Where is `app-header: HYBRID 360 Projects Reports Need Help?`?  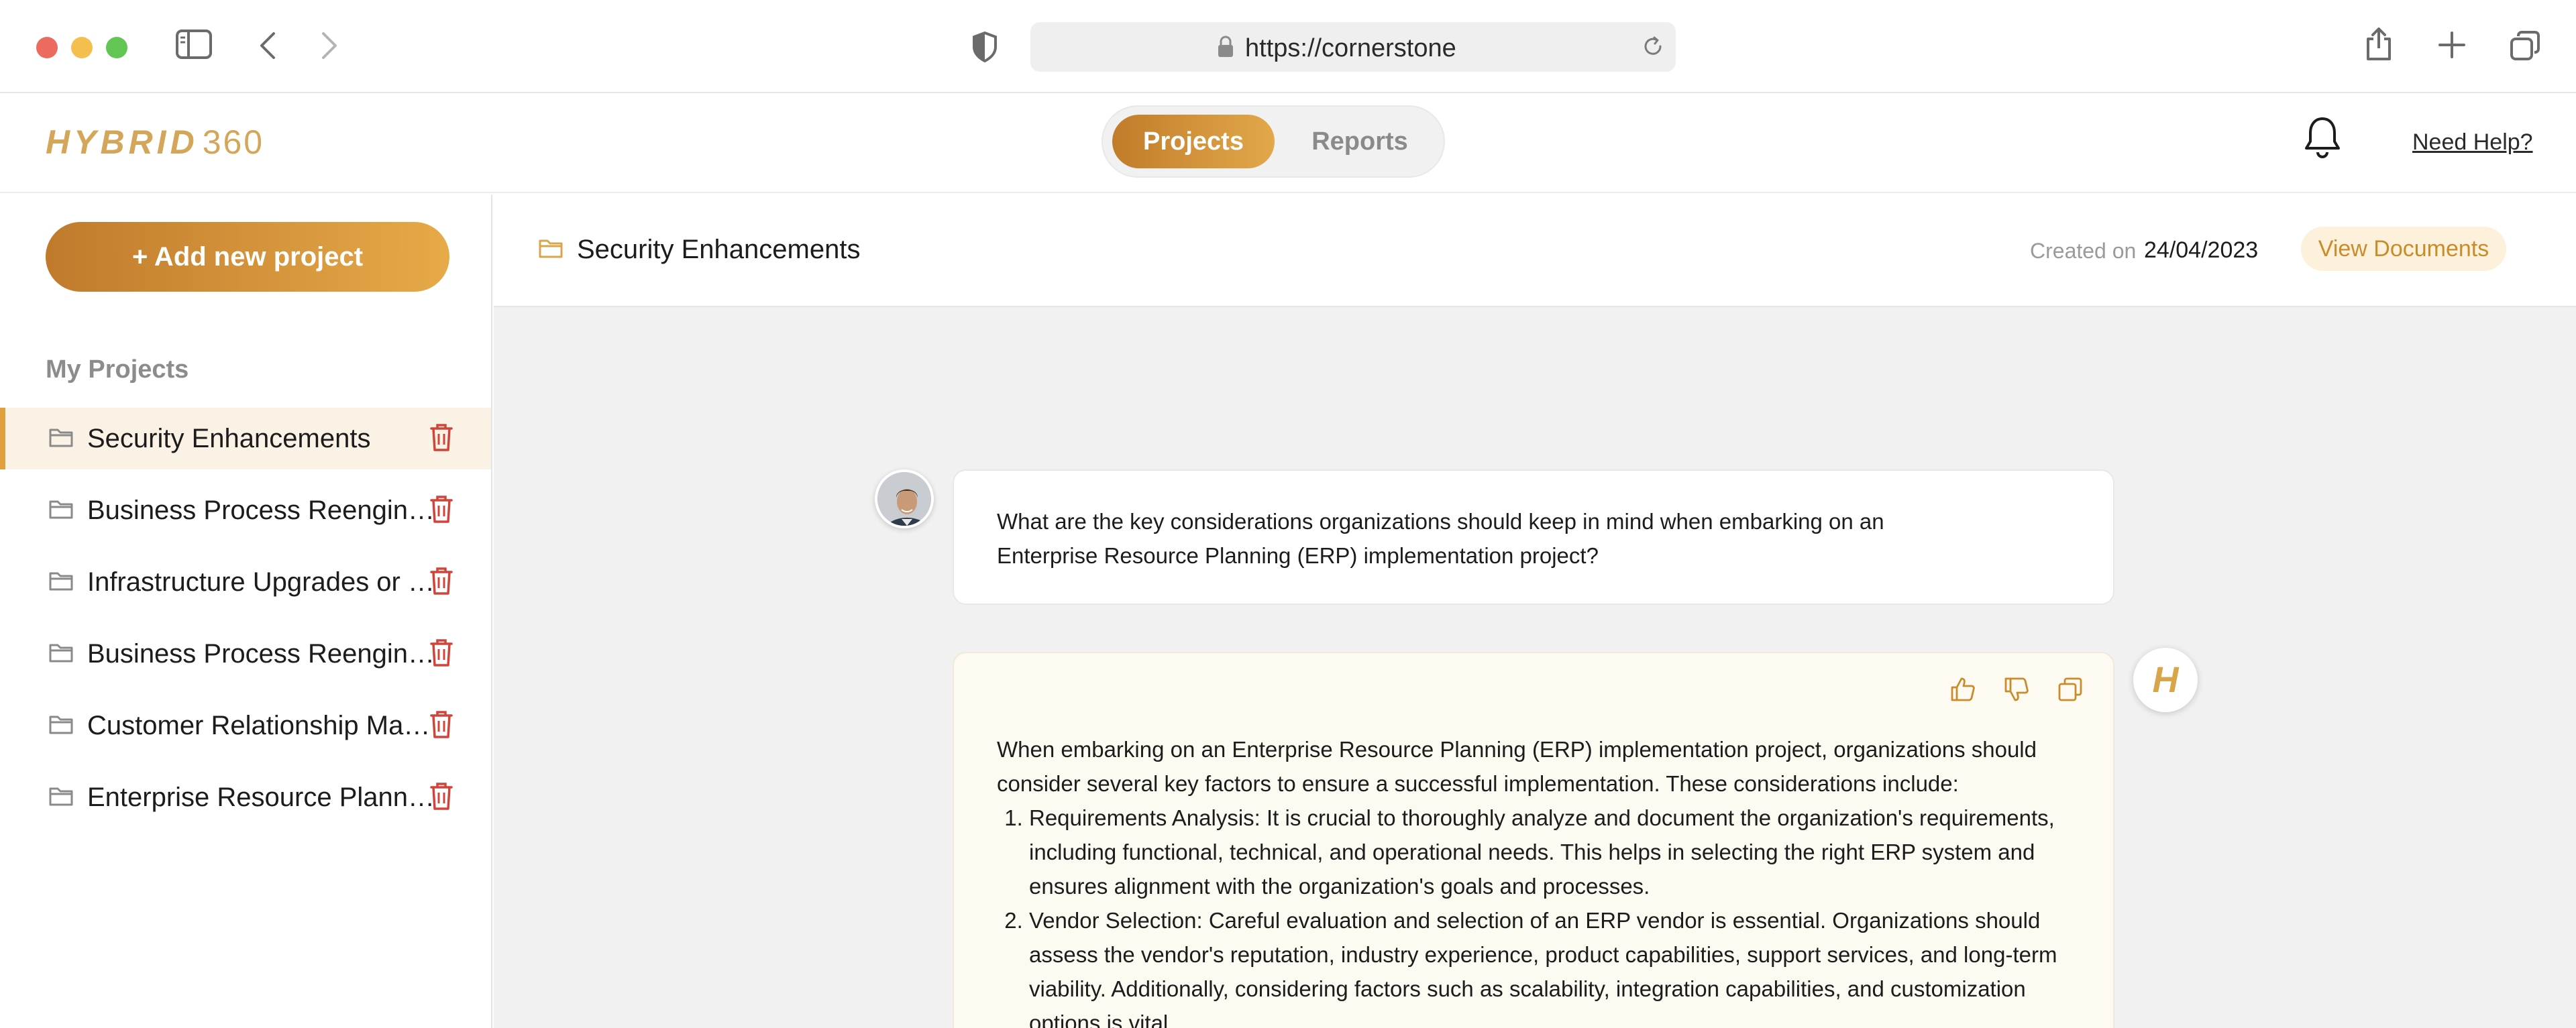 app-header: HYBRID 360 Projects Reports Need Help? is located at coordinates (1288, 144).